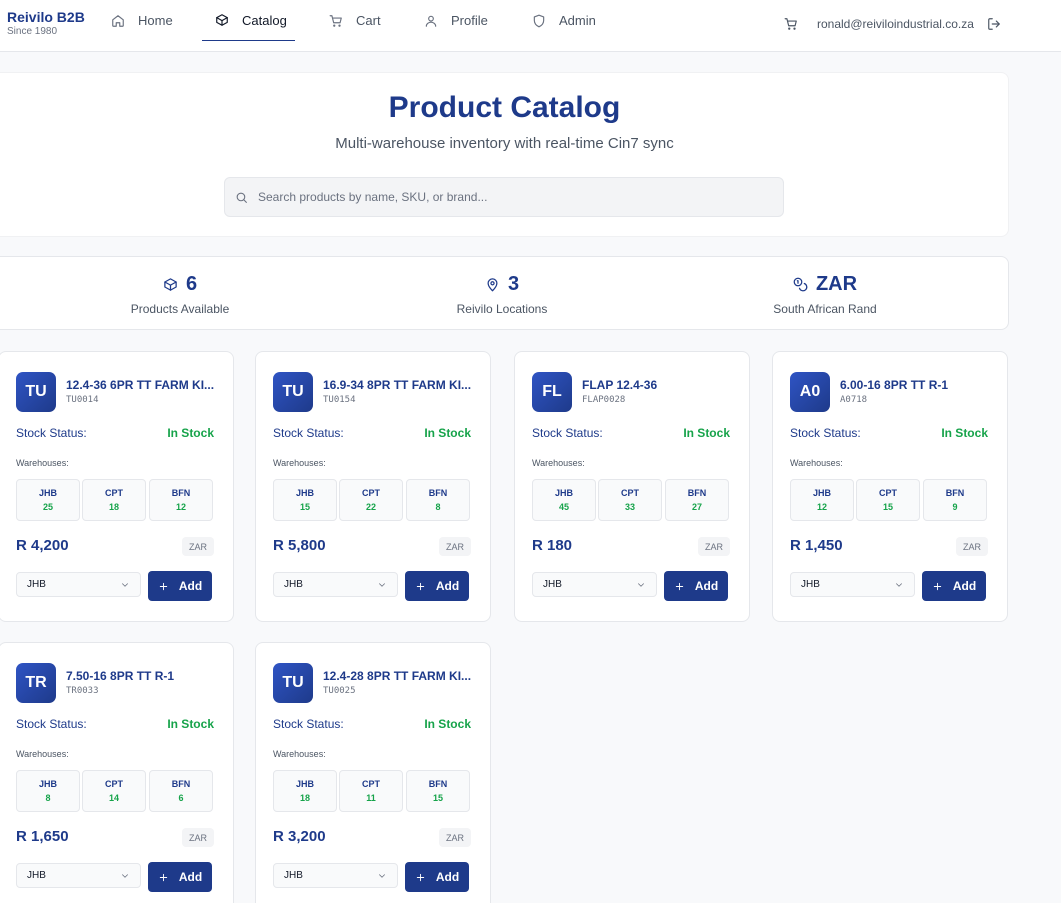  Describe the element at coordinates (564, 500) in the screenshot. I see `warehouse-stock: JHB 45` at that location.